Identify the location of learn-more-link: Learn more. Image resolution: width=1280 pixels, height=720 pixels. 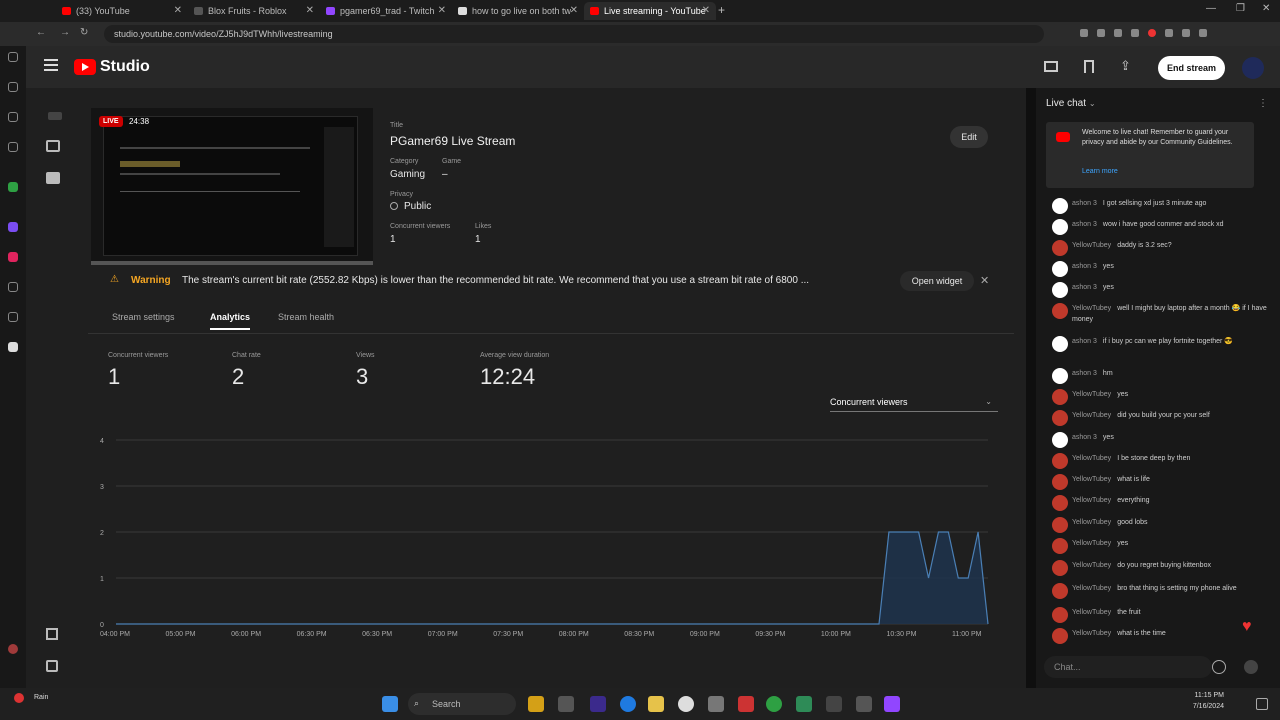
(1100, 171).